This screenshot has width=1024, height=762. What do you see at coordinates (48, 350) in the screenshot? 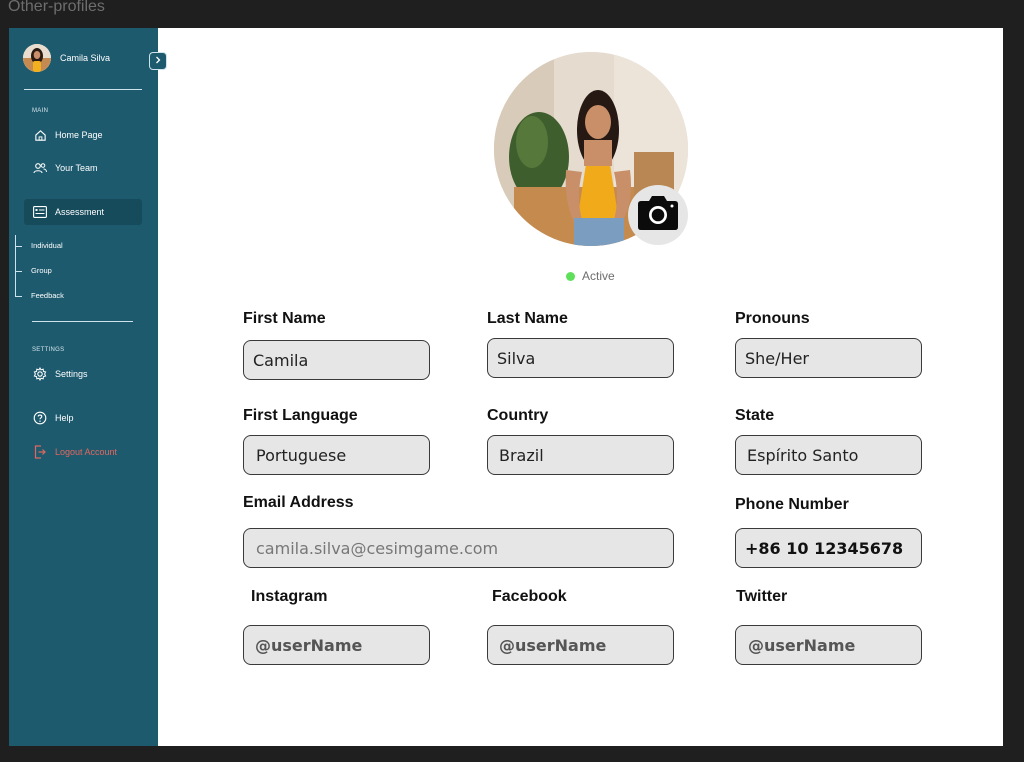
I see `section-label-settings: SETTINGS` at bounding box center [48, 350].